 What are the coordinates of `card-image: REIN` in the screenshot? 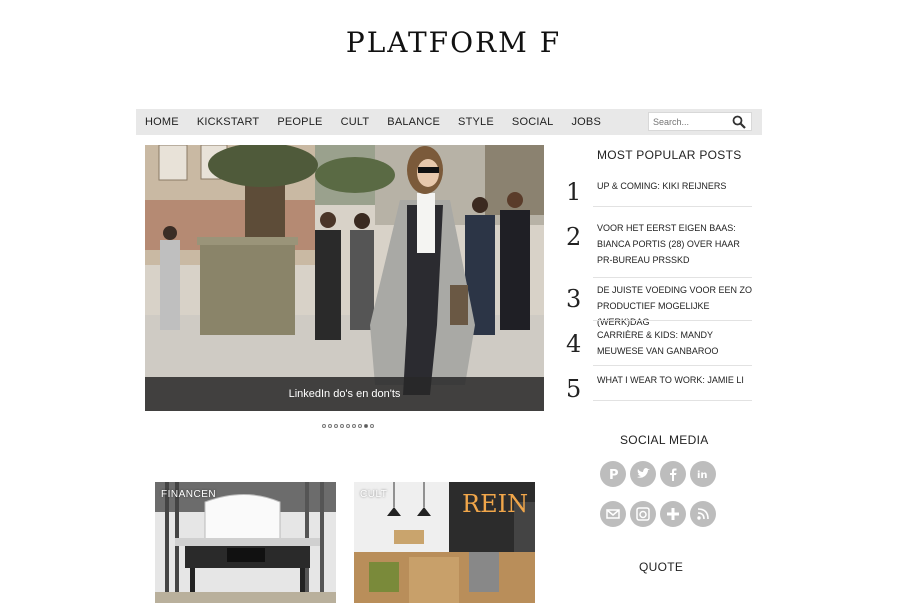 It's located at (444, 542).